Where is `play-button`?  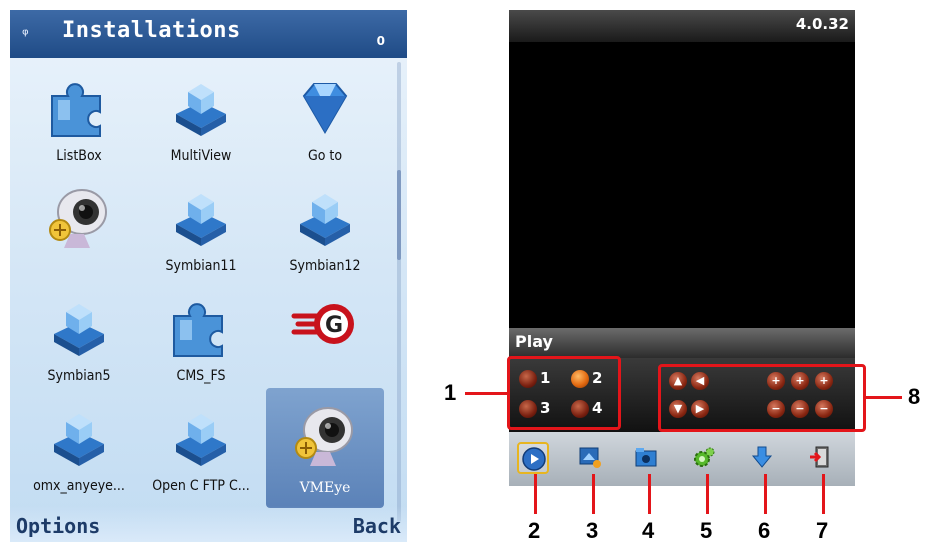 play-button is located at coordinates (533, 458).